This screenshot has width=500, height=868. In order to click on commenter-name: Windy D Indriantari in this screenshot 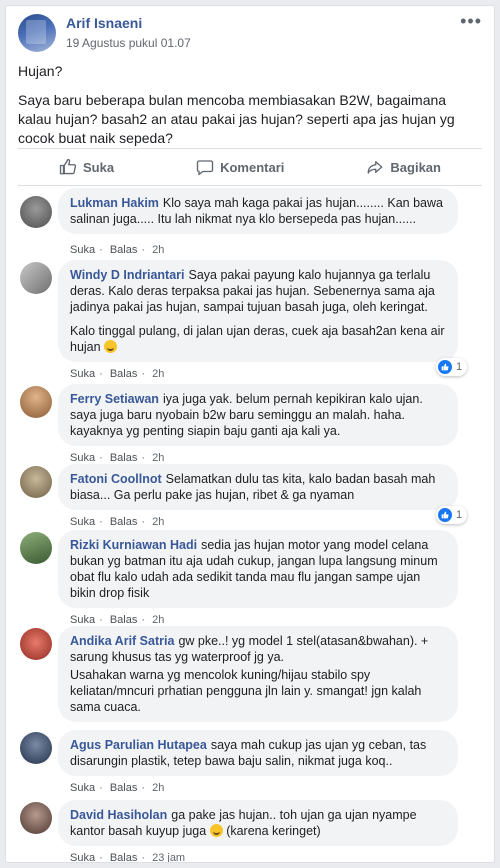, I will do `click(127, 275)`.